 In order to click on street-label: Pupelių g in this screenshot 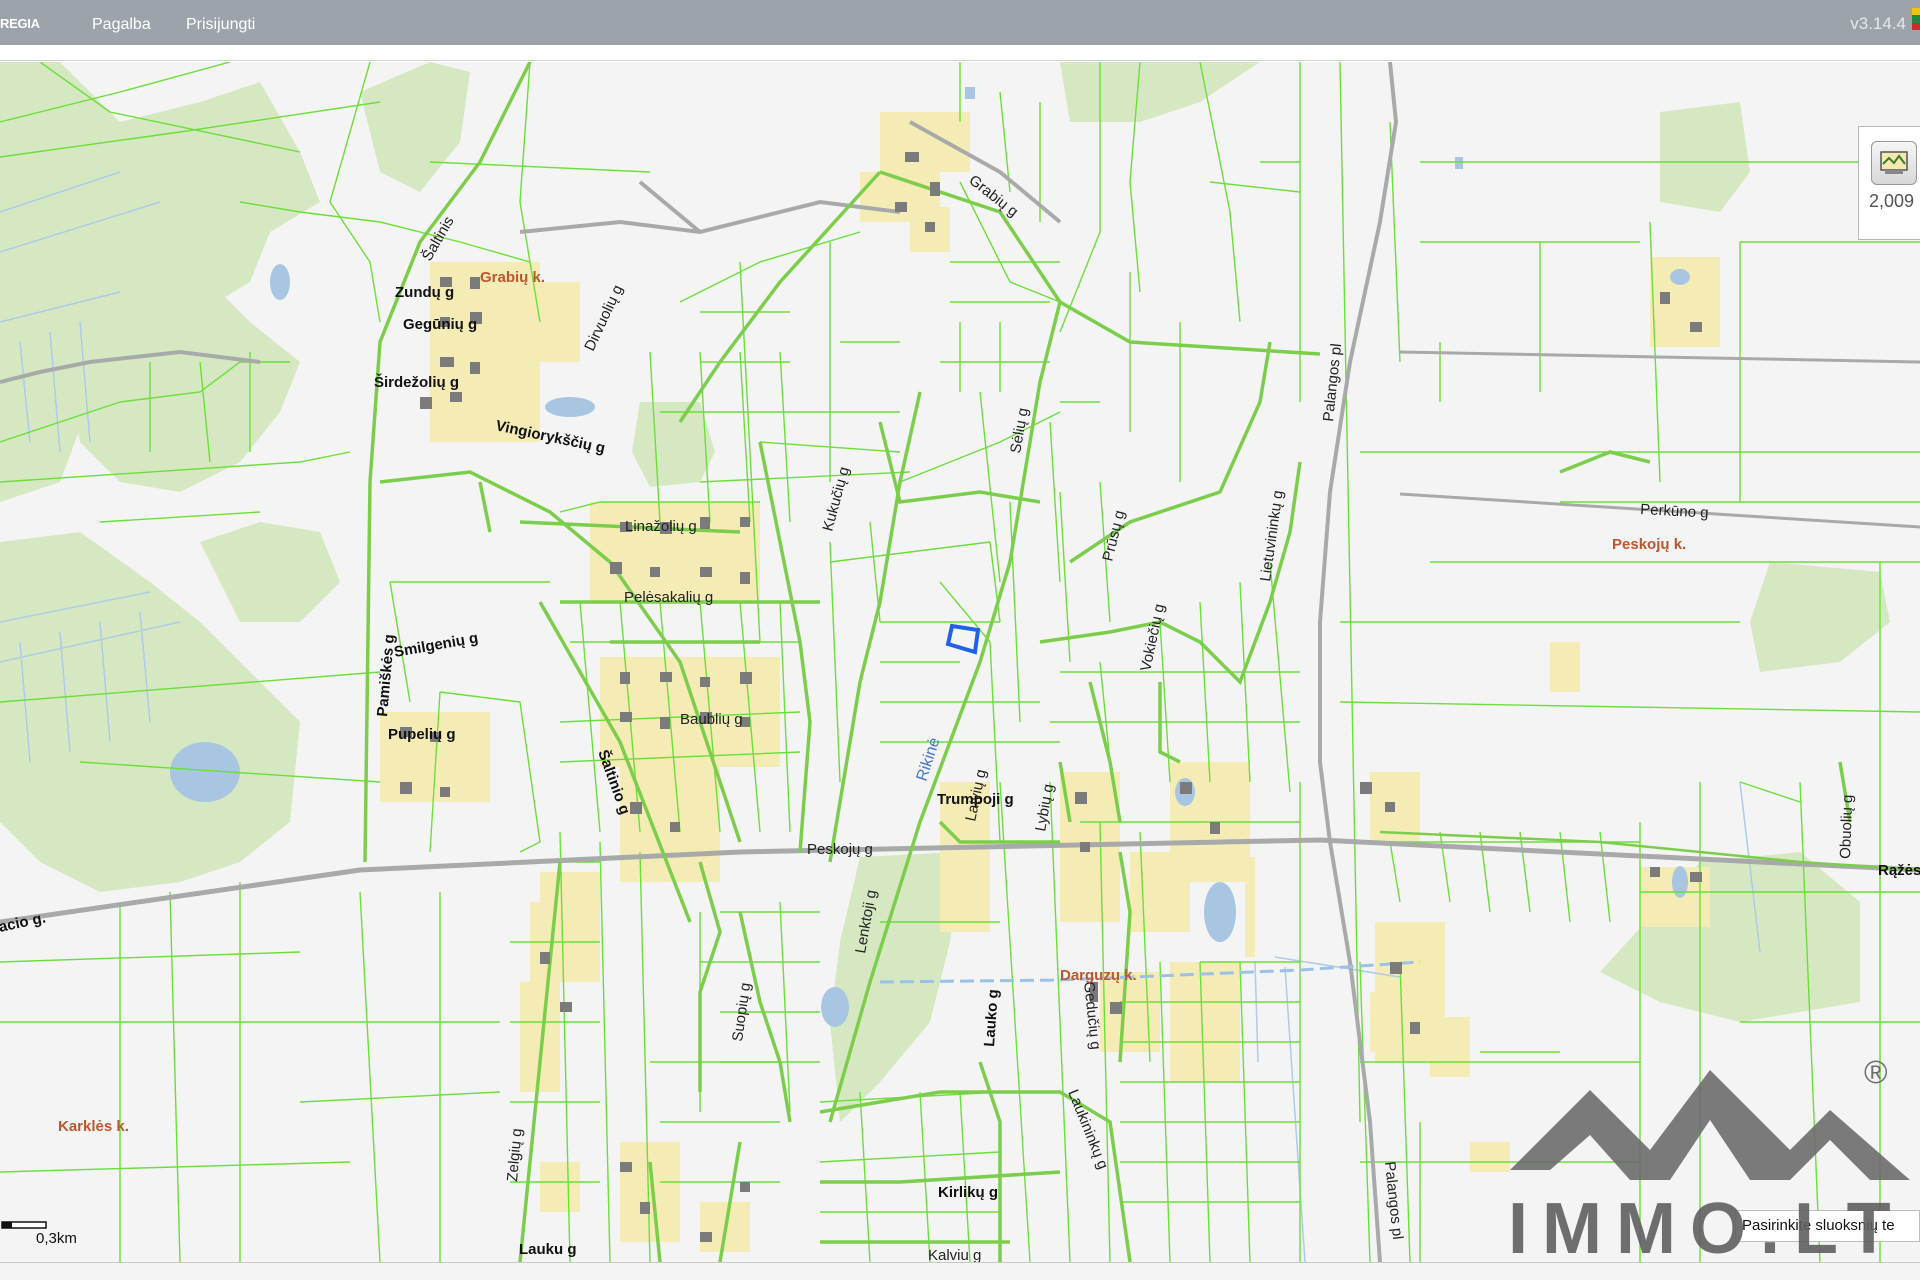, I will do `click(422, 734)`.